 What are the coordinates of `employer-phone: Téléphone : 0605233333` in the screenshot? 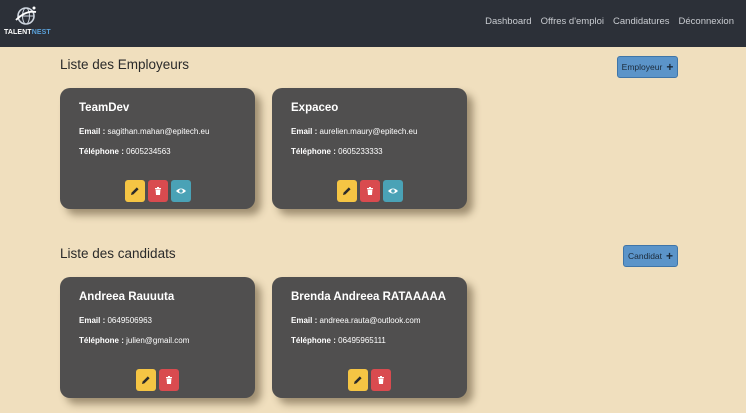 It's located at (337, 151).